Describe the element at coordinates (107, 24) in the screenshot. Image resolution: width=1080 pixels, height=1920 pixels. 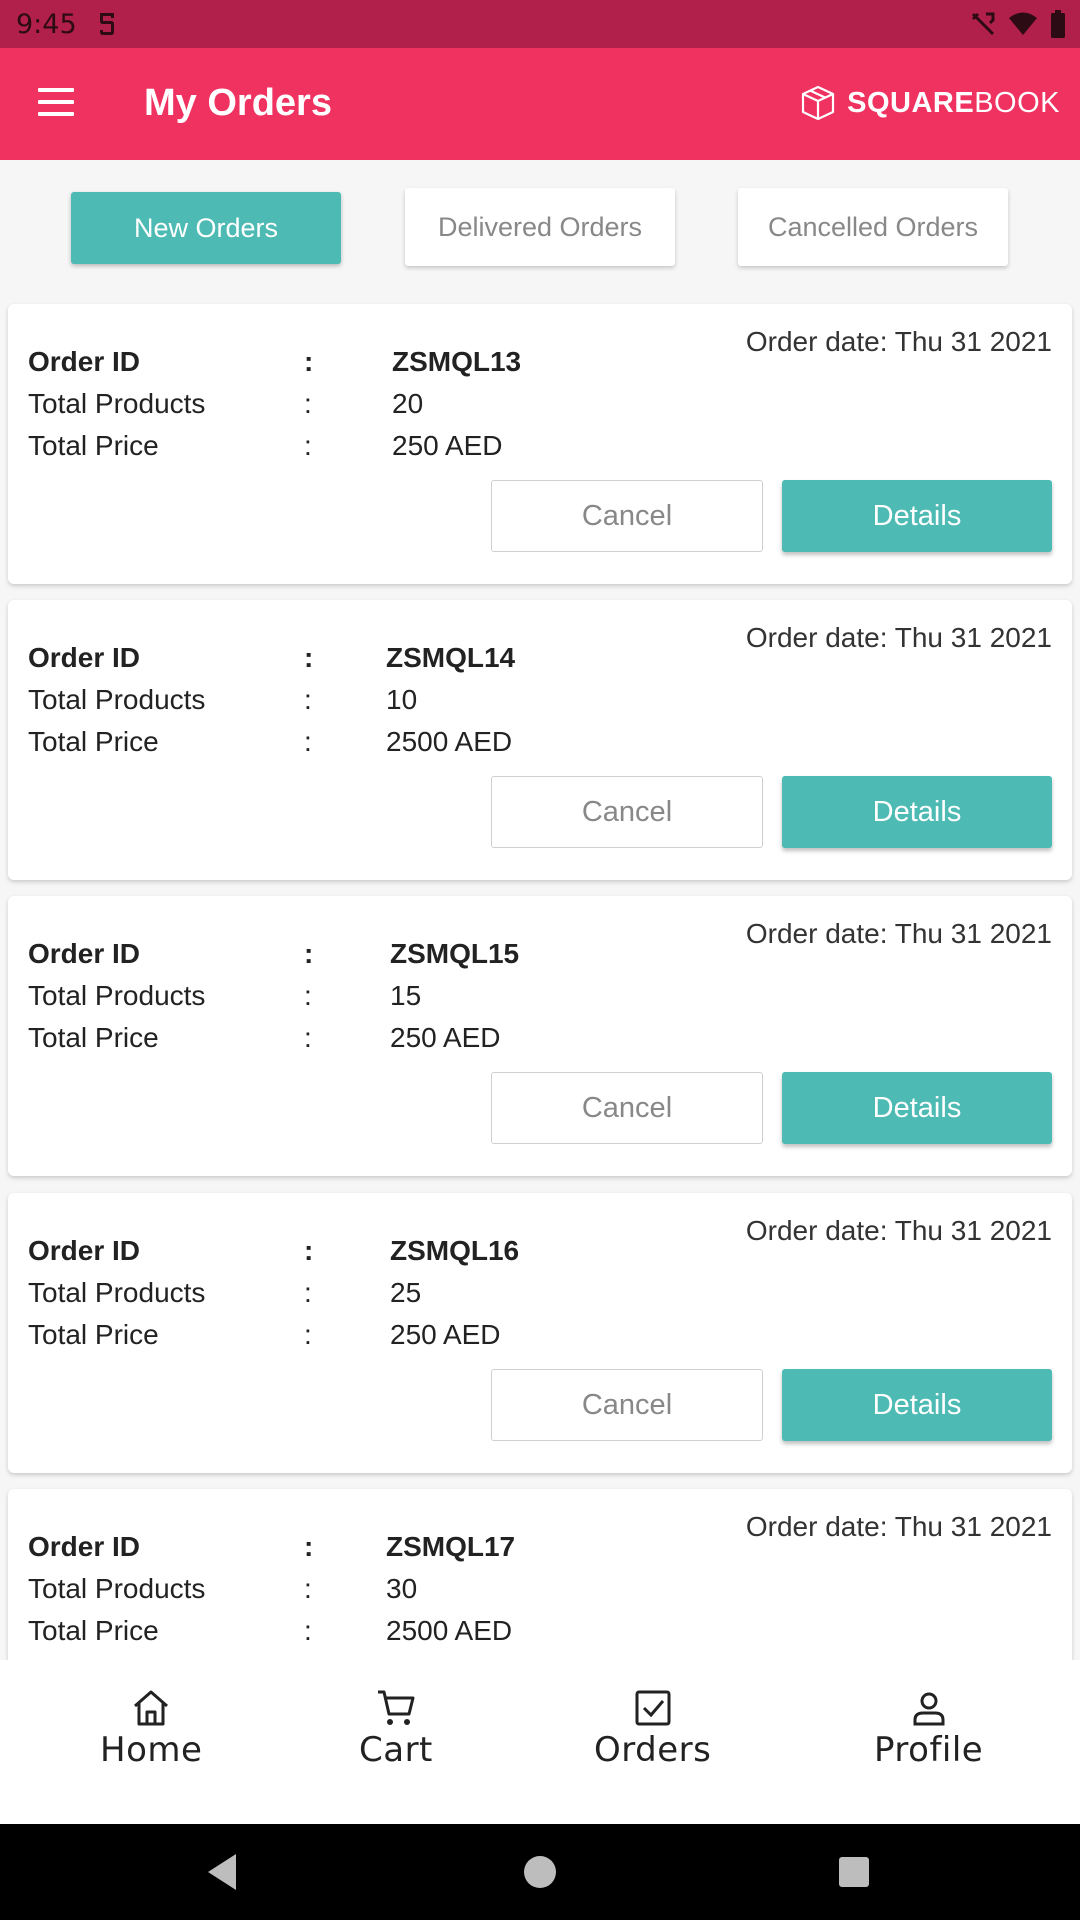
I see `notification-icon` at that location.